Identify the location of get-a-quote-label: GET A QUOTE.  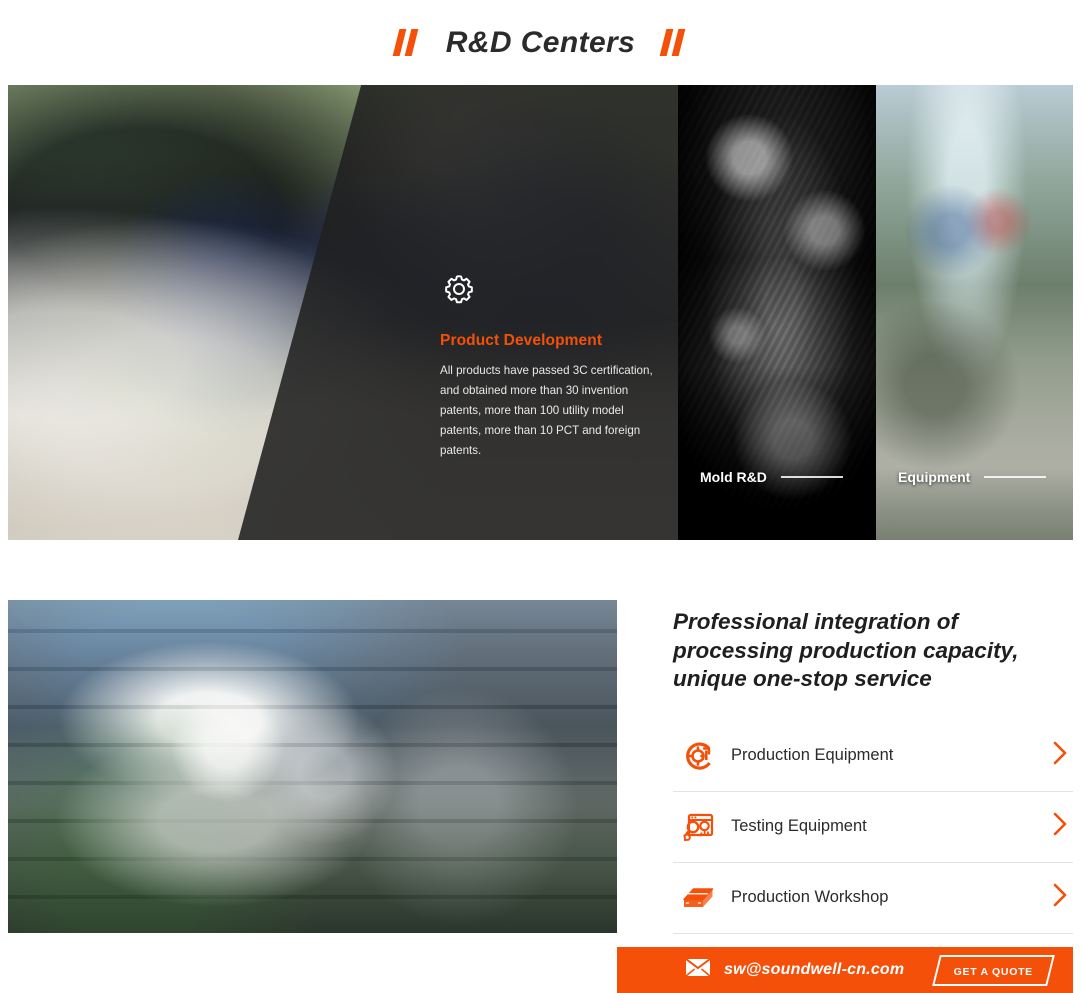
(993, 971).